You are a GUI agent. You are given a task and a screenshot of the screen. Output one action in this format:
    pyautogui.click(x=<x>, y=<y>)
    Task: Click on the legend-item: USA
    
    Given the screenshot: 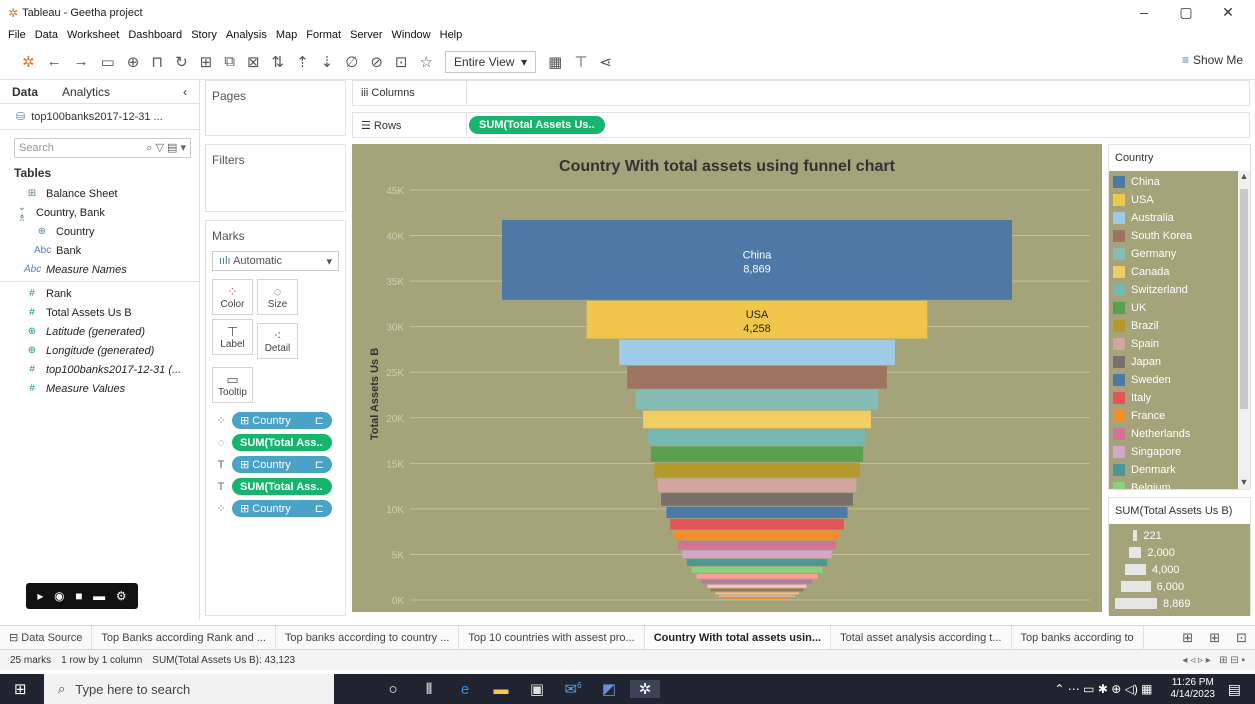 What is the action you would take?
    pyautogui.click(x=1181, y=200)
    